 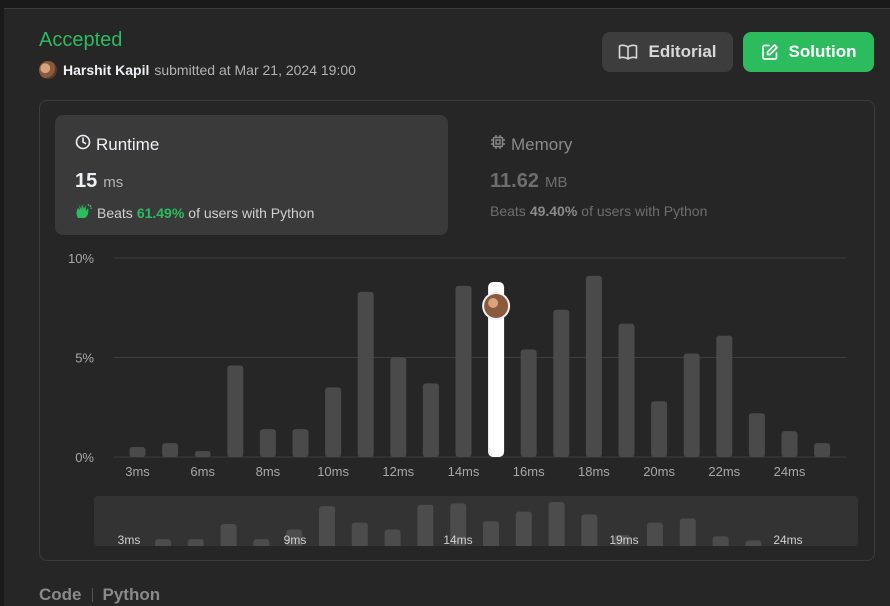 I want to click on x-tick-label: 22ms, so click(x=724, y=471).